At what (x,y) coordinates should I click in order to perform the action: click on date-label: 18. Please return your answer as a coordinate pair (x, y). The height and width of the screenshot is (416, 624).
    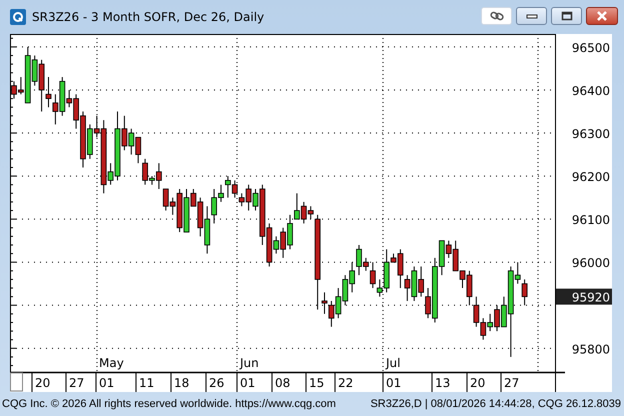
    Looking at the image, I should click on (182, 383).